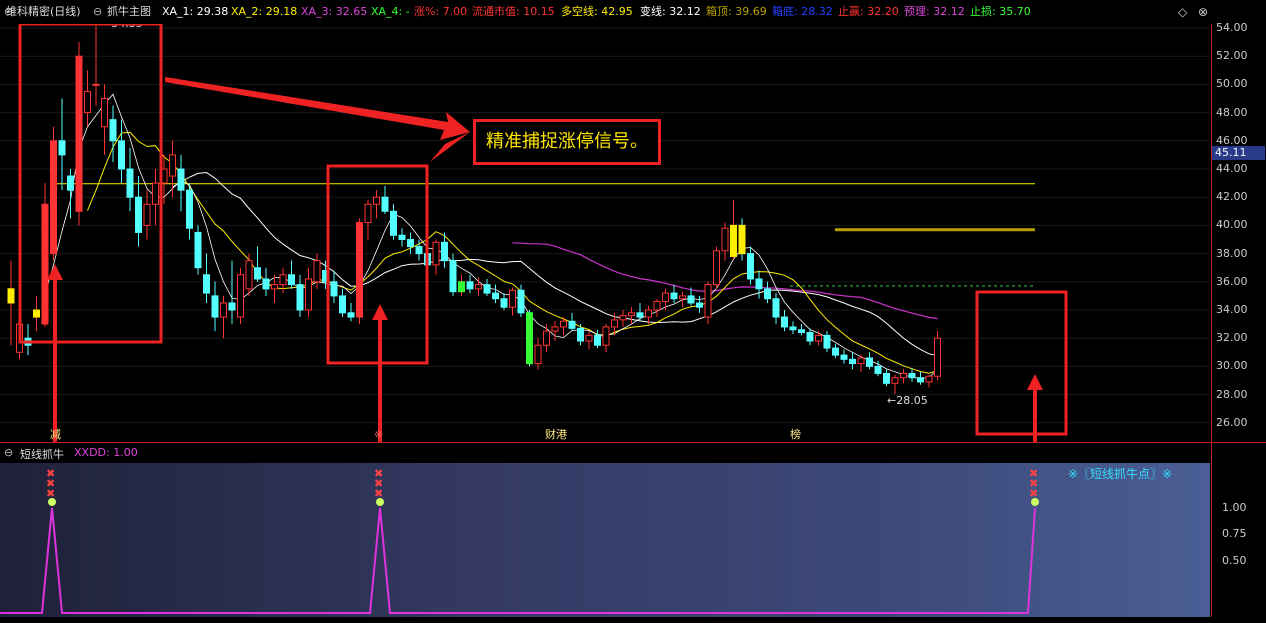 The image size is (1266, 623). Describe the element at coordinates (129, 12) in the screenshot. I see `indicator-name: 抓牛主图` at that location.